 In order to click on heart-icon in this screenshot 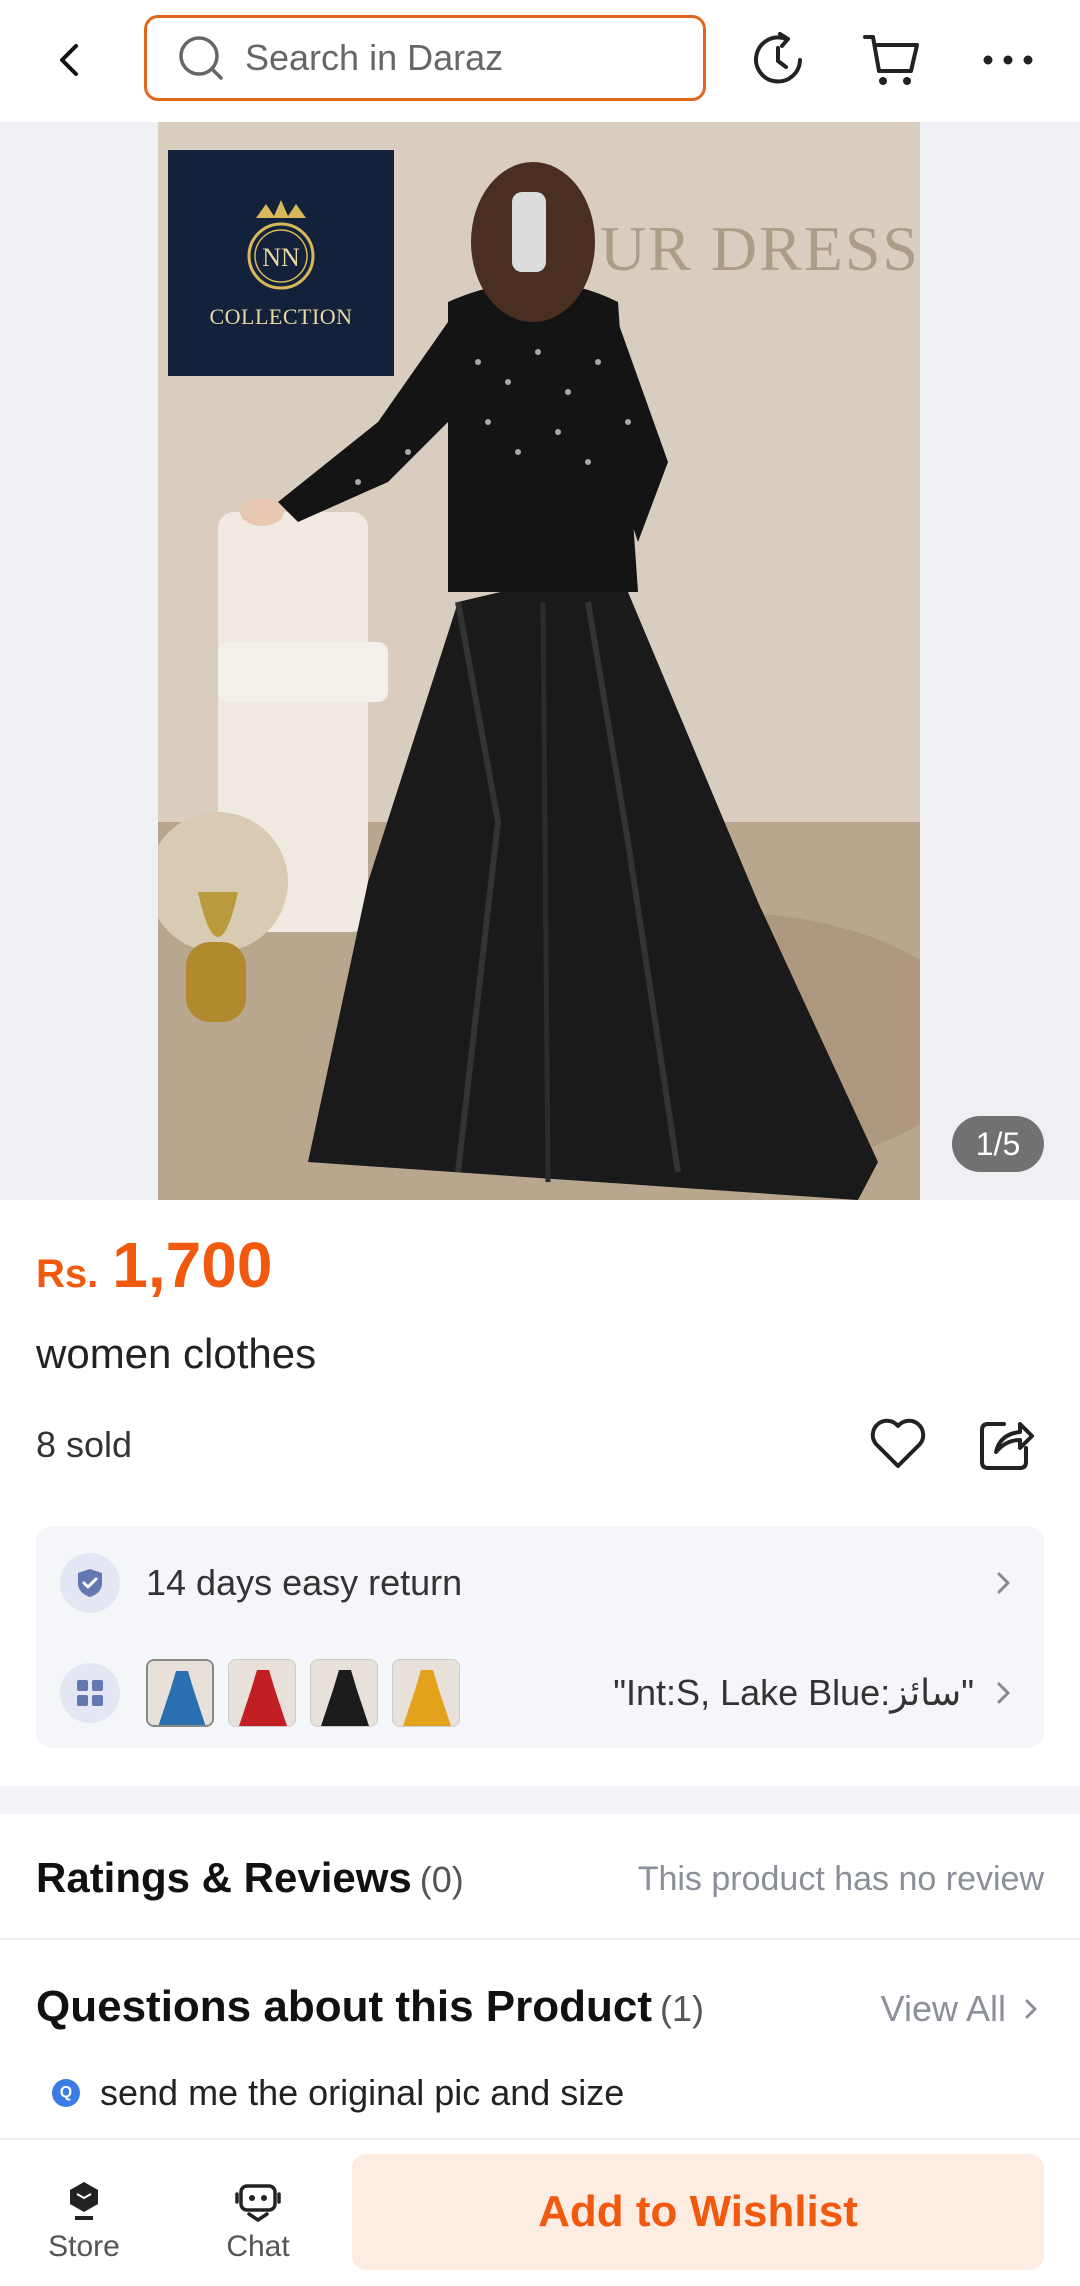, I will do `click(898, 1443)`.